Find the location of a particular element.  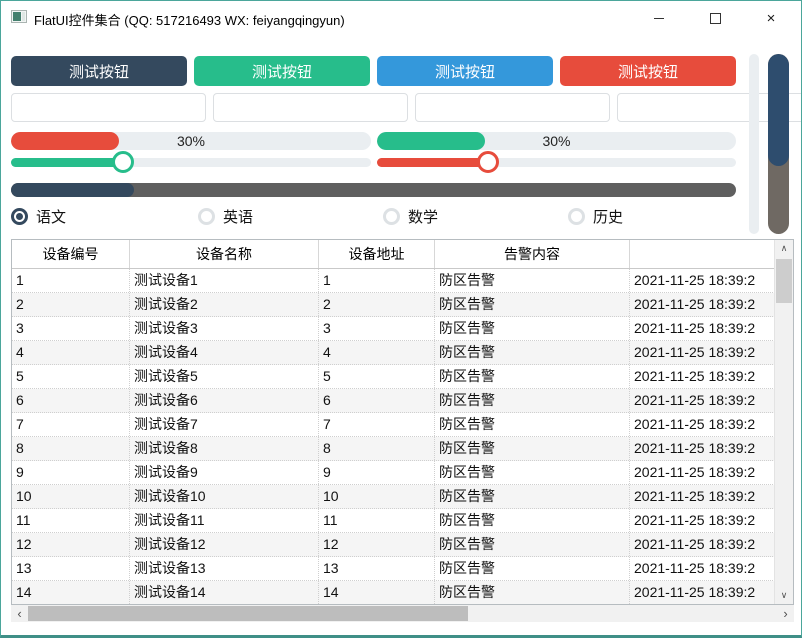

cell-device-address: 13 is located at coordinates (377, 568).